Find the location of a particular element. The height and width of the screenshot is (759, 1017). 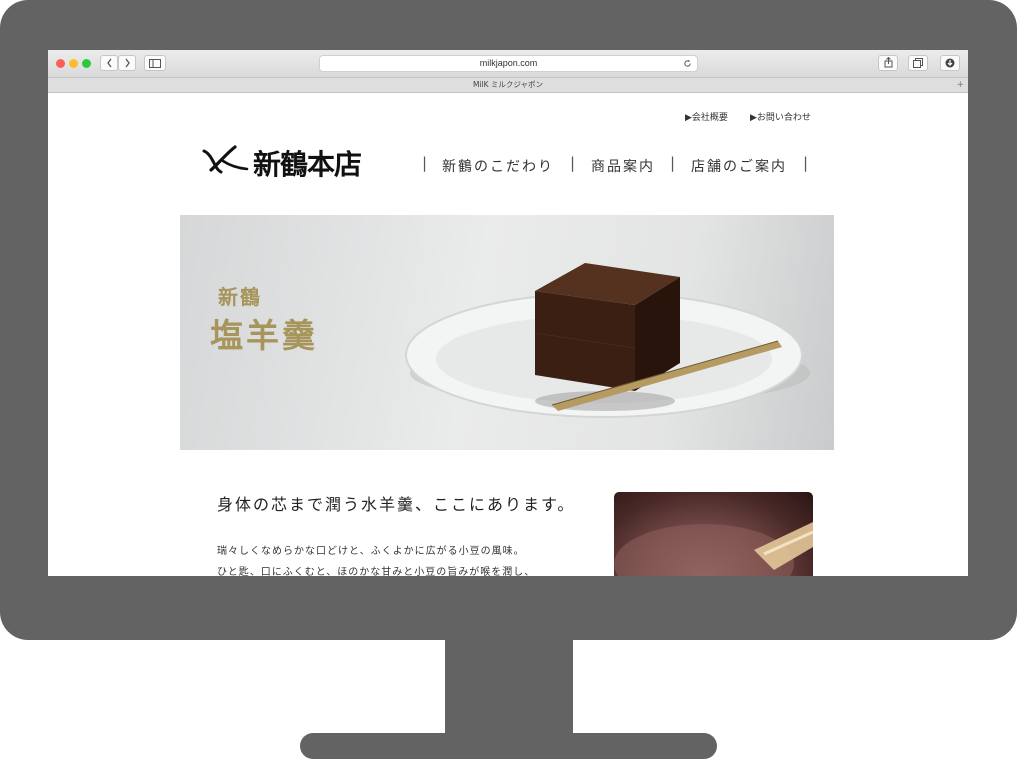

share-icon is located at coordinates (888, 62).